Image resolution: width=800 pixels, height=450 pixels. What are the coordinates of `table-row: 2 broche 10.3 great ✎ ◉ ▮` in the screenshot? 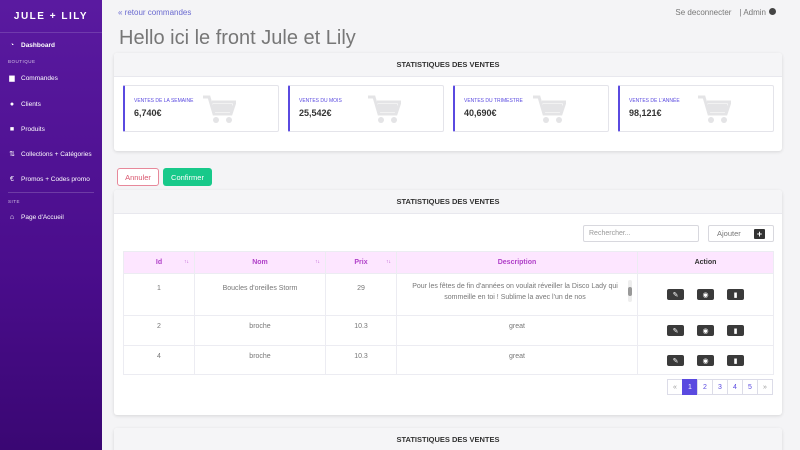 It's located at (448, 330).